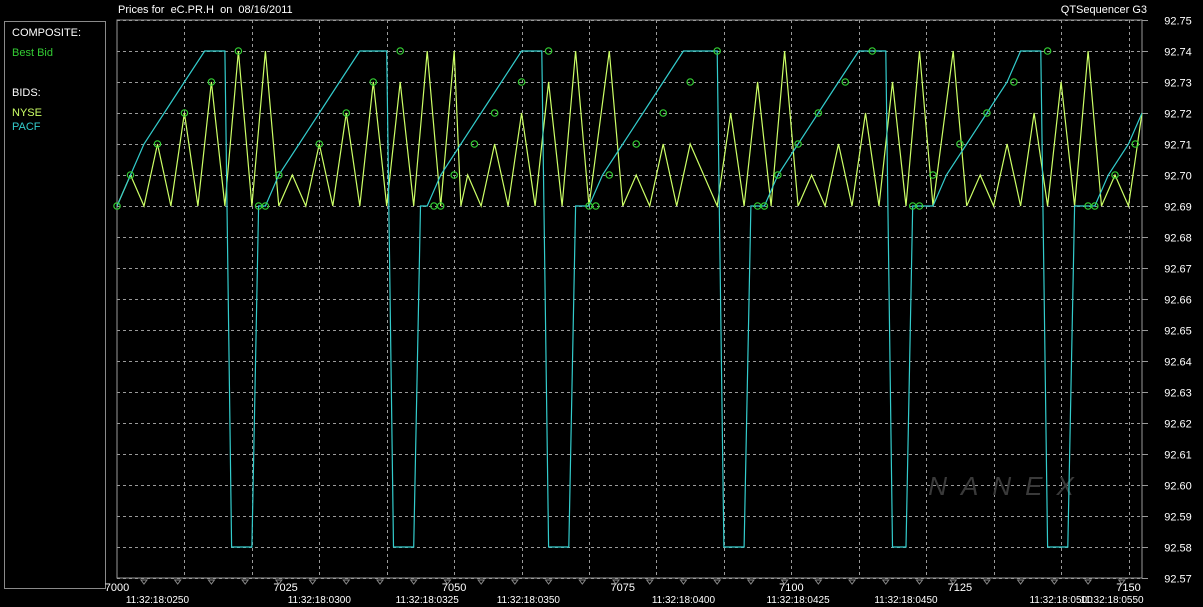 The width and height of the screenshot is (1203, 607). Describe the element at coordinates (1178, 115) in the screenshot. I see `y-tick-label: 92.72` at that location.